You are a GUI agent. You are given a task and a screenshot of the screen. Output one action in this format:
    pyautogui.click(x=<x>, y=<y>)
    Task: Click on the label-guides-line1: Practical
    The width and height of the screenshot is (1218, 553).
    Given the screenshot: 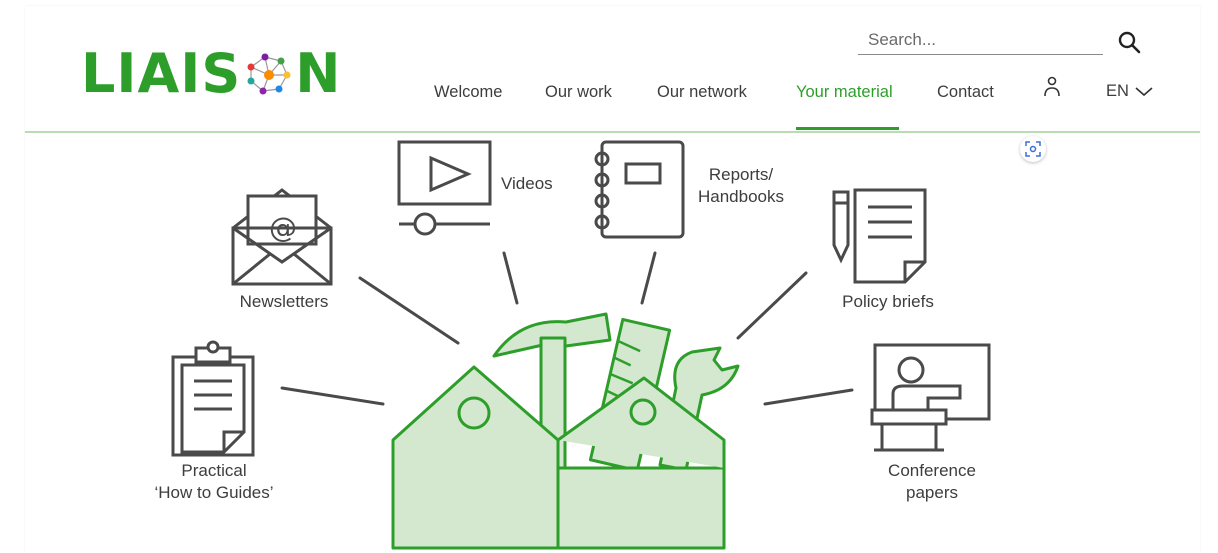 What is the action you would take?
    pyautogui.click(x=214, y=470)
    